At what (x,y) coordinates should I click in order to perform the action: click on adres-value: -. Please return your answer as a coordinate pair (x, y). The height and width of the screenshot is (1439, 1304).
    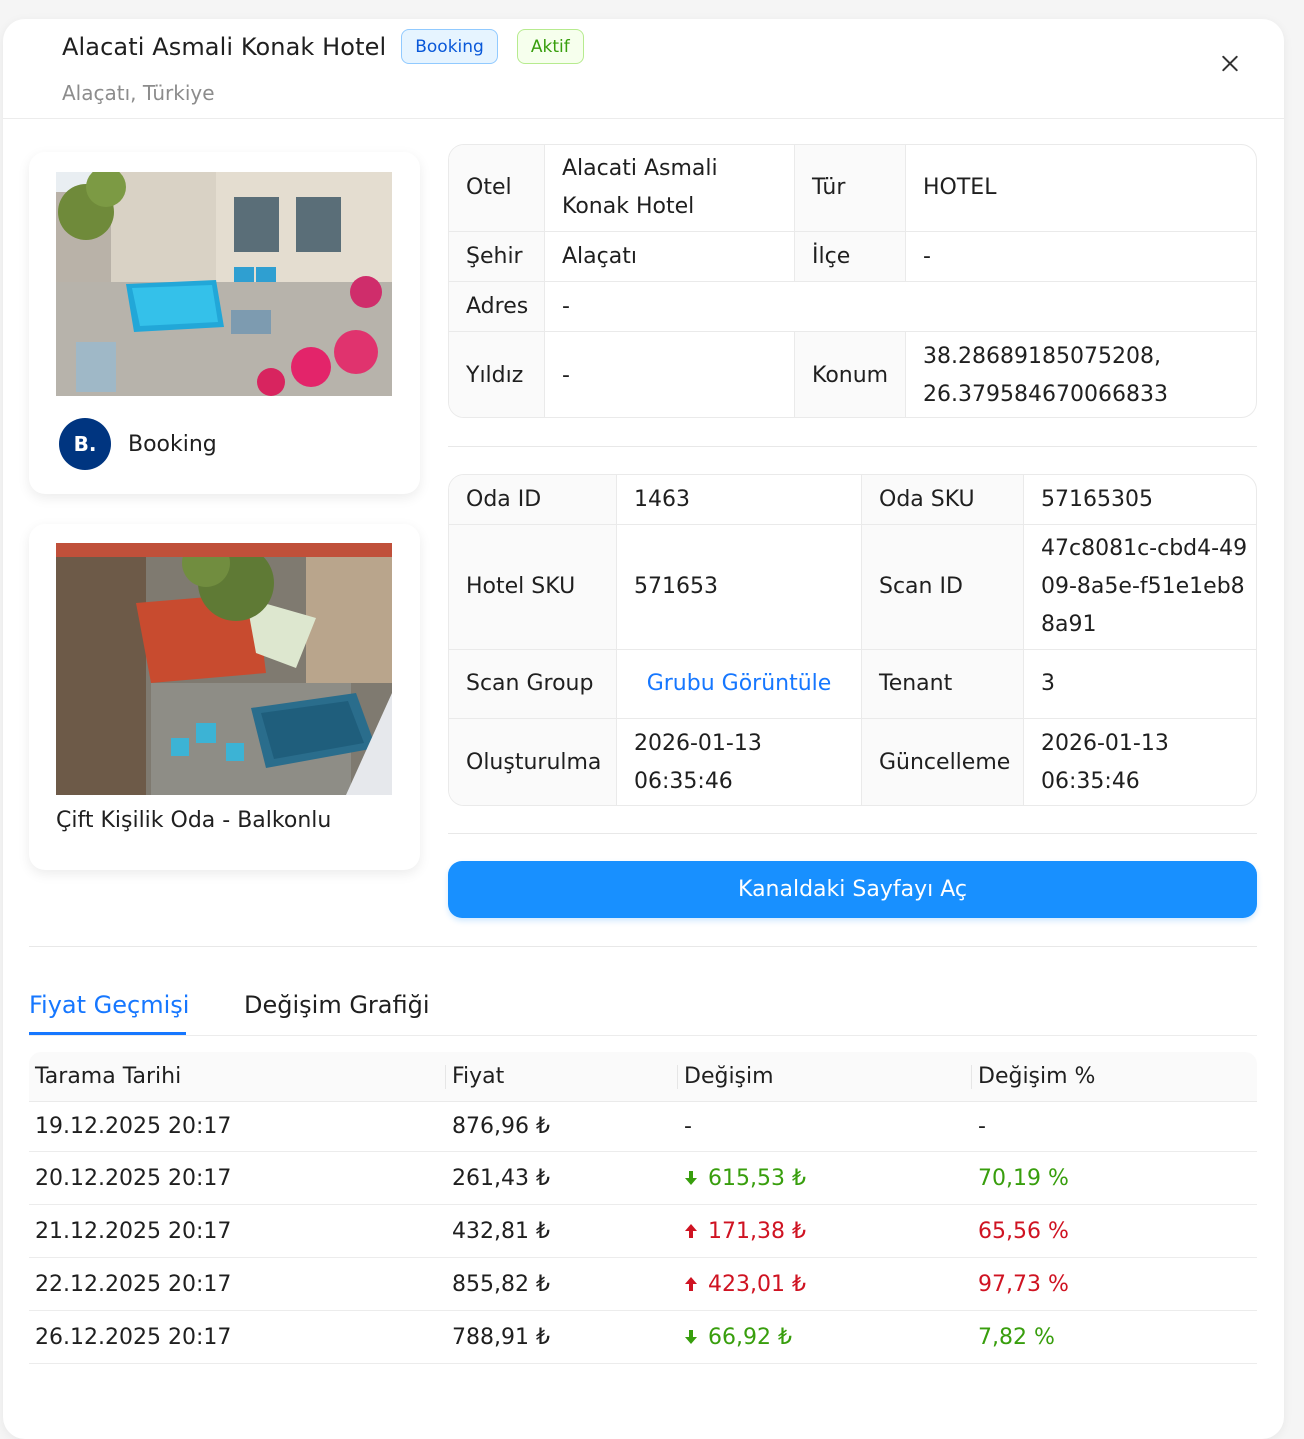
    Looking at the image, I should click on (566, 306).